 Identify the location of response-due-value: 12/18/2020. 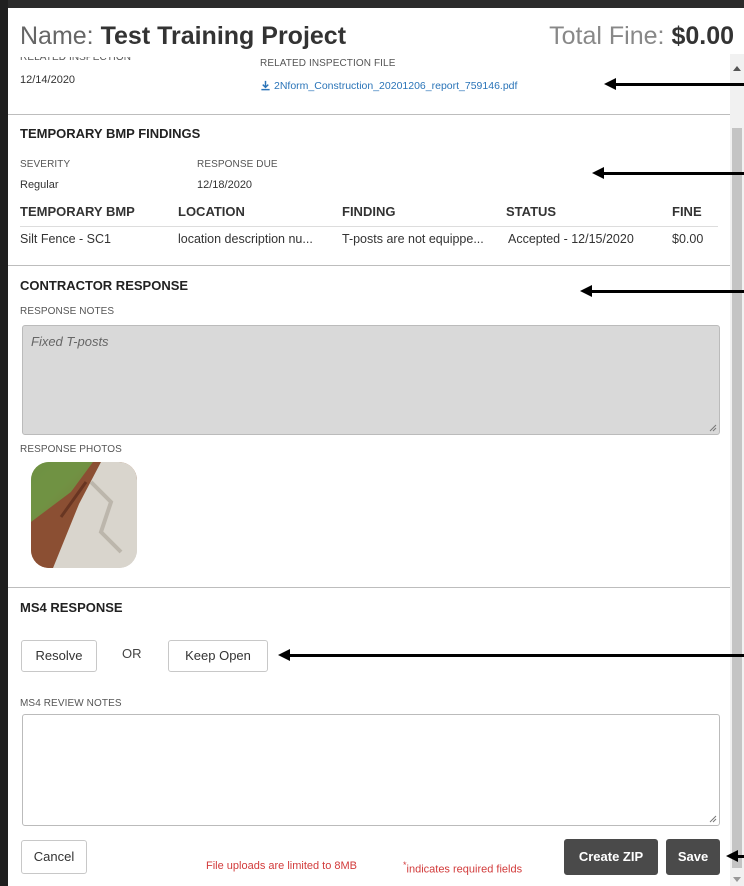
(225, 185).